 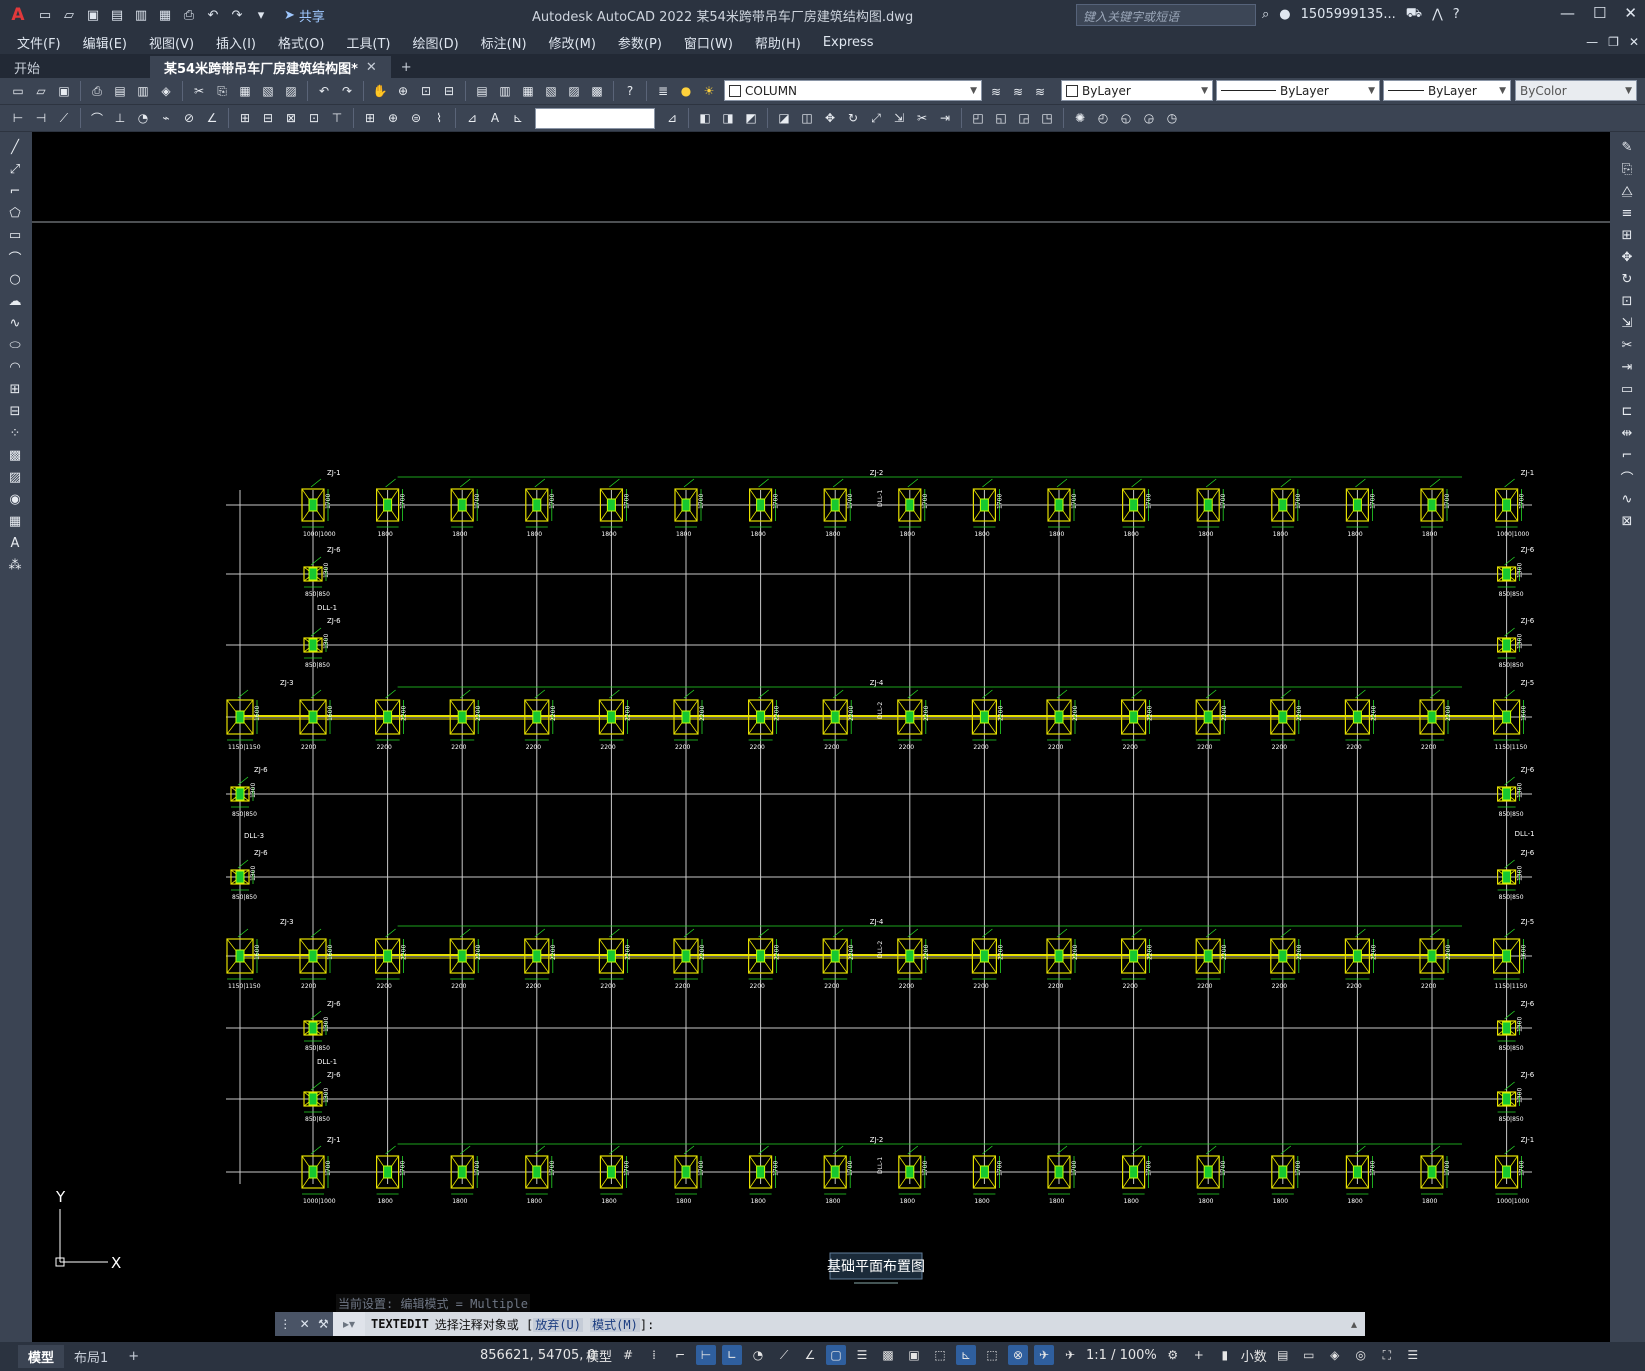 I want to click on polar-icon: ◔, so click(x=758, y=1355).